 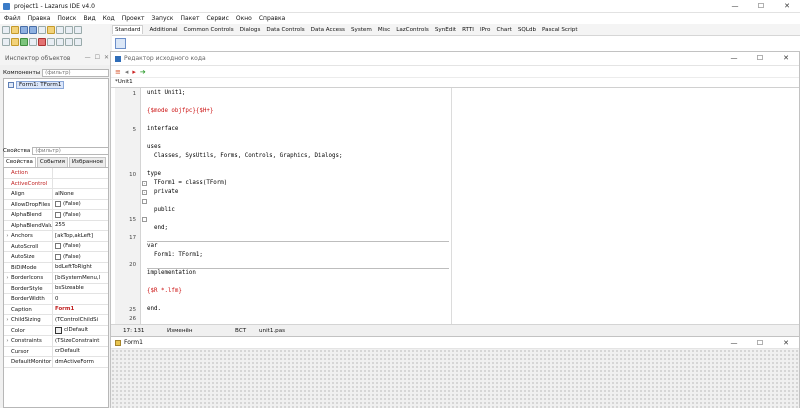 I want to click on property-row: Align alNone, so click(x=56, y=194).